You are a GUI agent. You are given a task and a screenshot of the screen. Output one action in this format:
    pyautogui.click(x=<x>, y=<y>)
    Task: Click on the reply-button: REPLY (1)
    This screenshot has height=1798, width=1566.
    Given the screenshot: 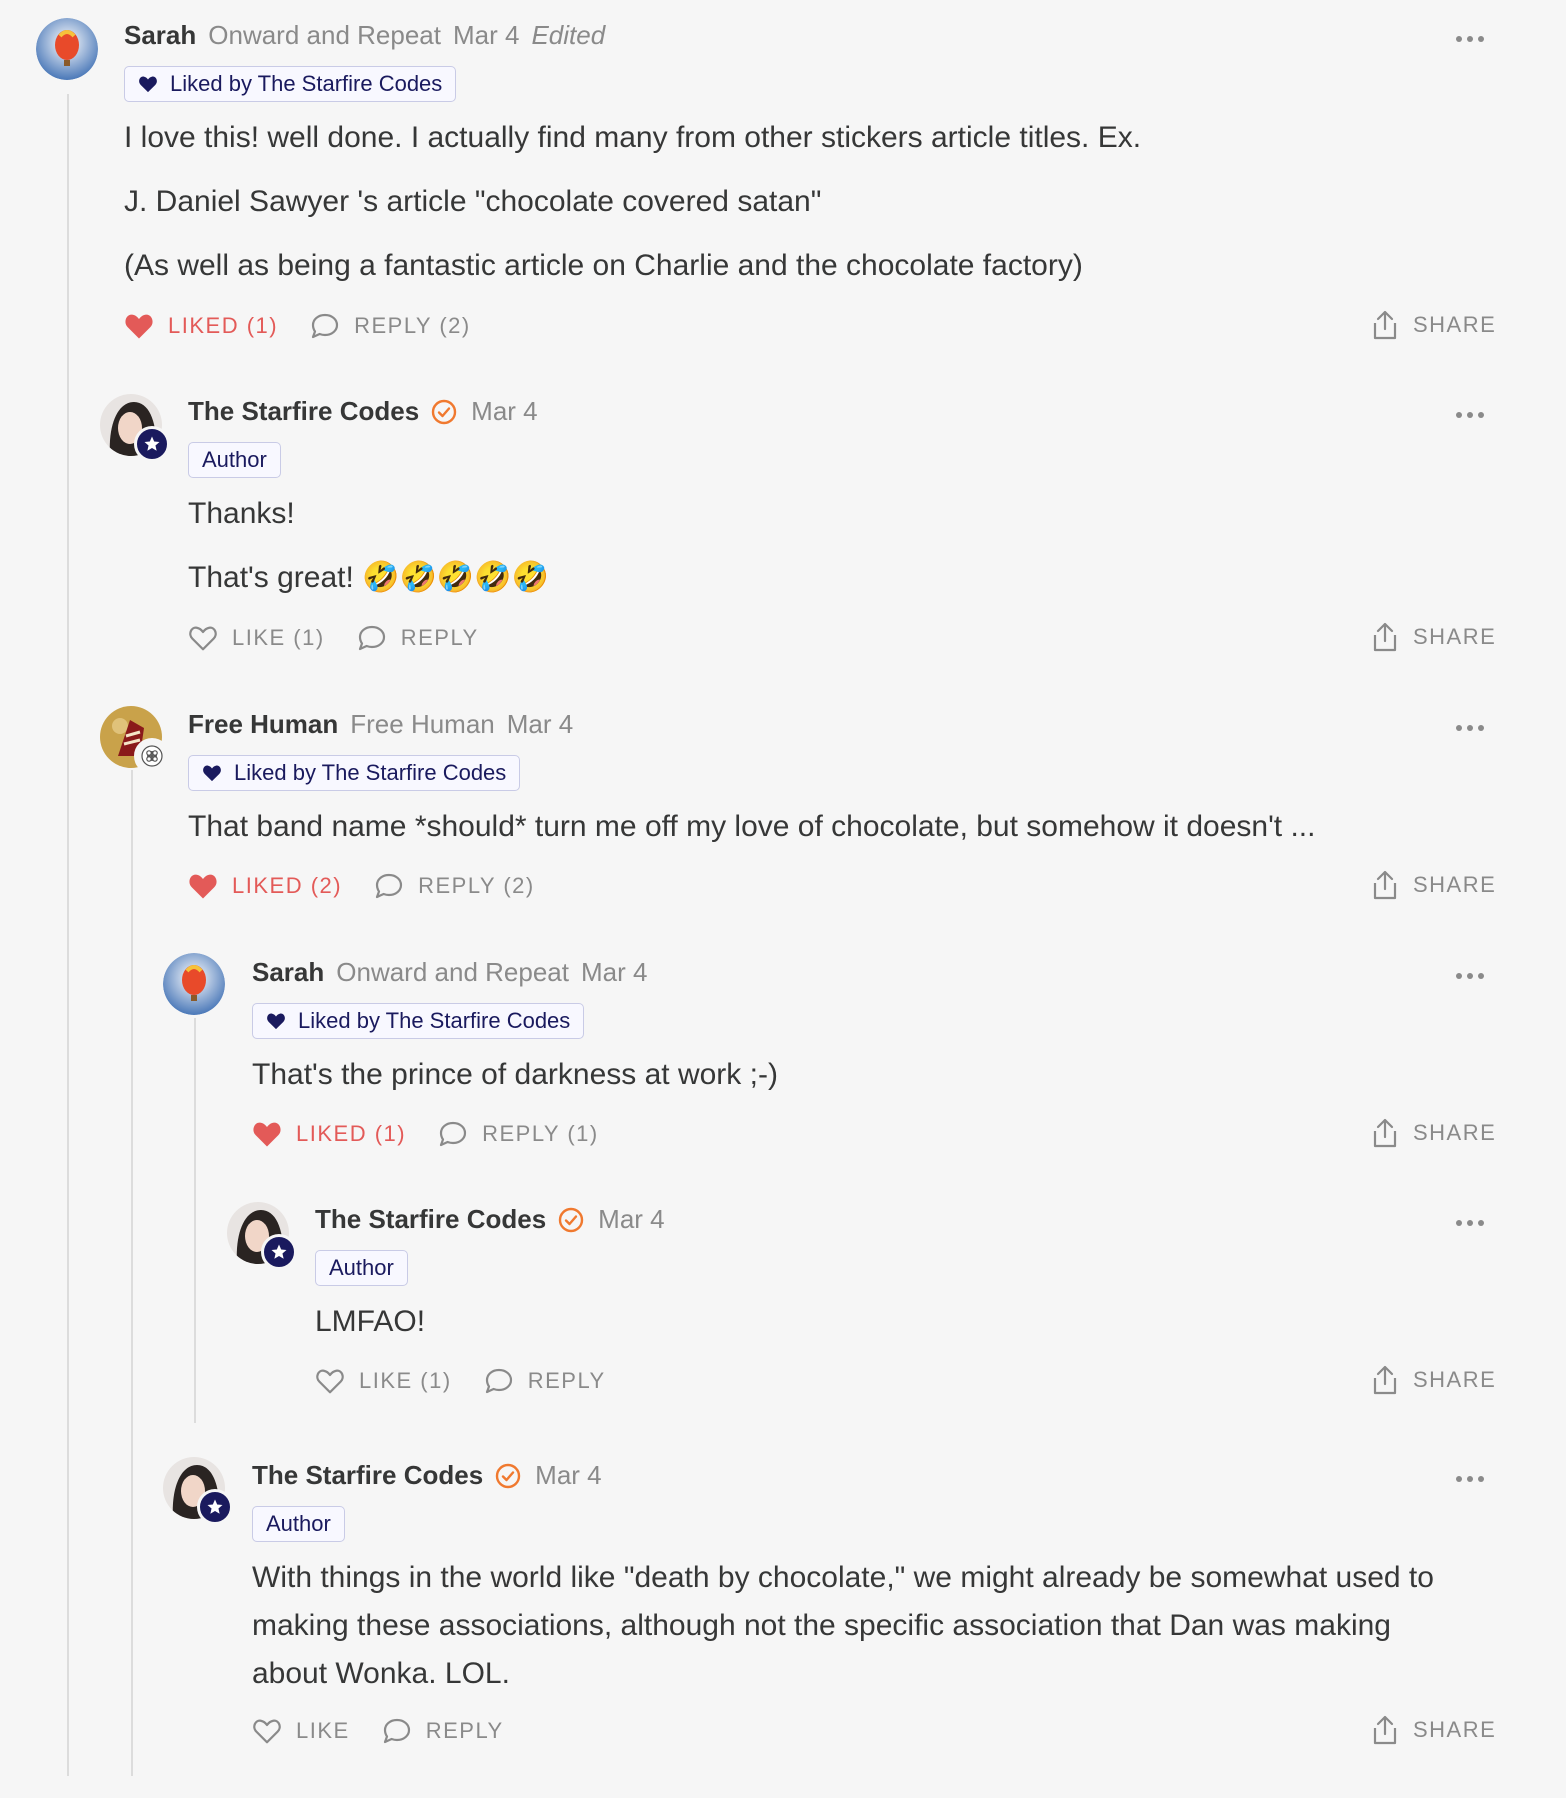 What is the action you would take?
    pyautogui.click(x=518, y=1134)
    